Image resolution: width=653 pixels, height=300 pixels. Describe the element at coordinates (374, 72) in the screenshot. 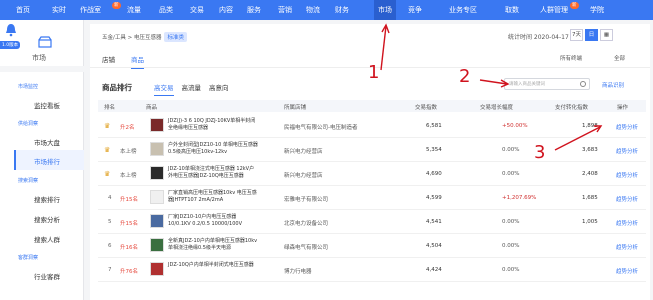

I see `annotation-number-1: 1` at that location.